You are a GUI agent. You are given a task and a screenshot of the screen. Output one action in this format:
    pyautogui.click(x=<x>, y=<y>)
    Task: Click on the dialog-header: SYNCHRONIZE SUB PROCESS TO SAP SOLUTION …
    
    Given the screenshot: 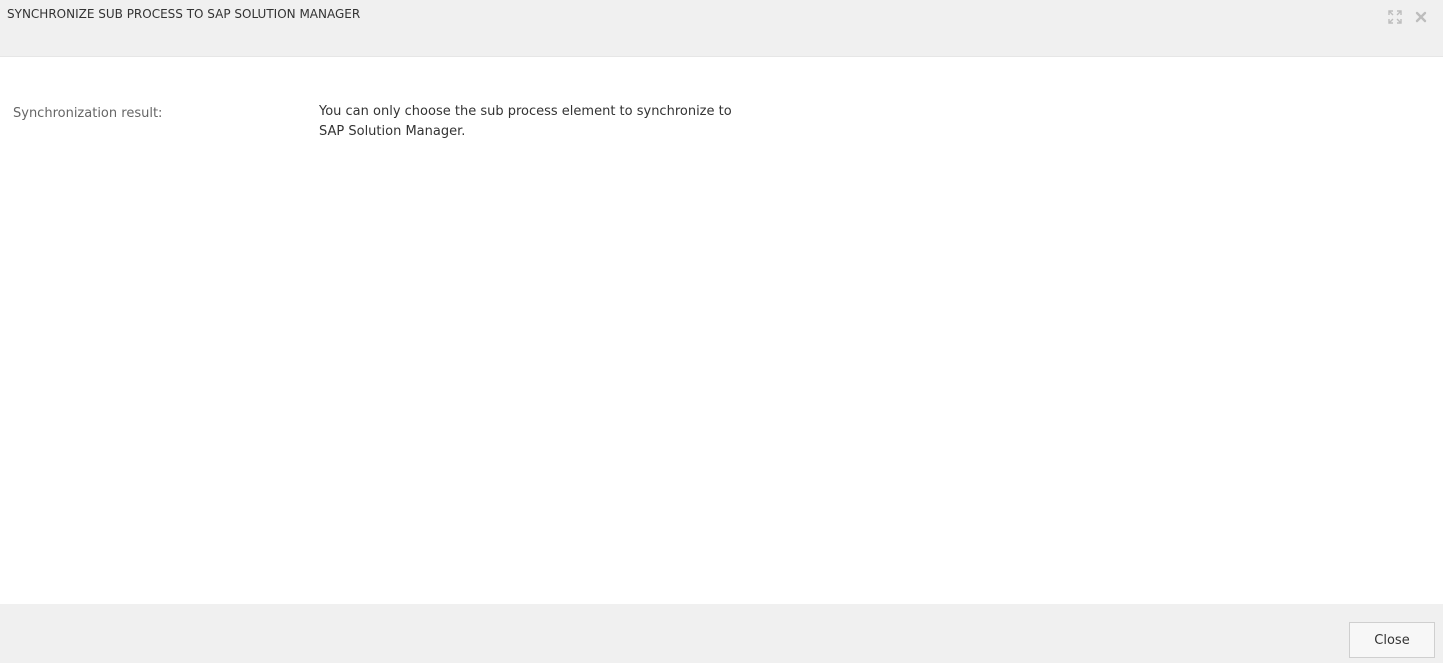 What is the action you would take?
    pyautogui.click(x=721, y=28)
    